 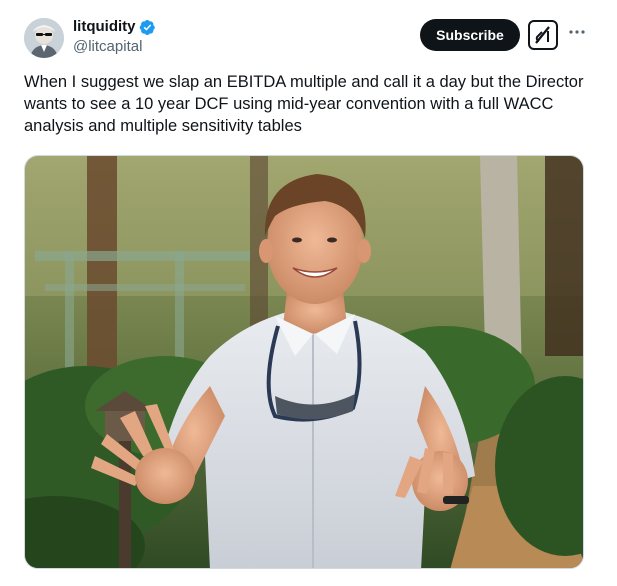 What do you see at coordinates (107, 47) in the screenshot?
I see `handle: @litcapital` at bounding box center [107, 47].